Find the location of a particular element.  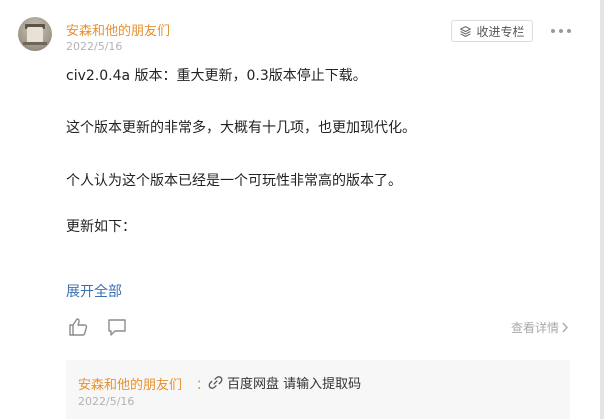

post-paragraph: civ2.0.4a 版本：重大更新，0.3版本停止下载。 is located at coordinates (216, 76).